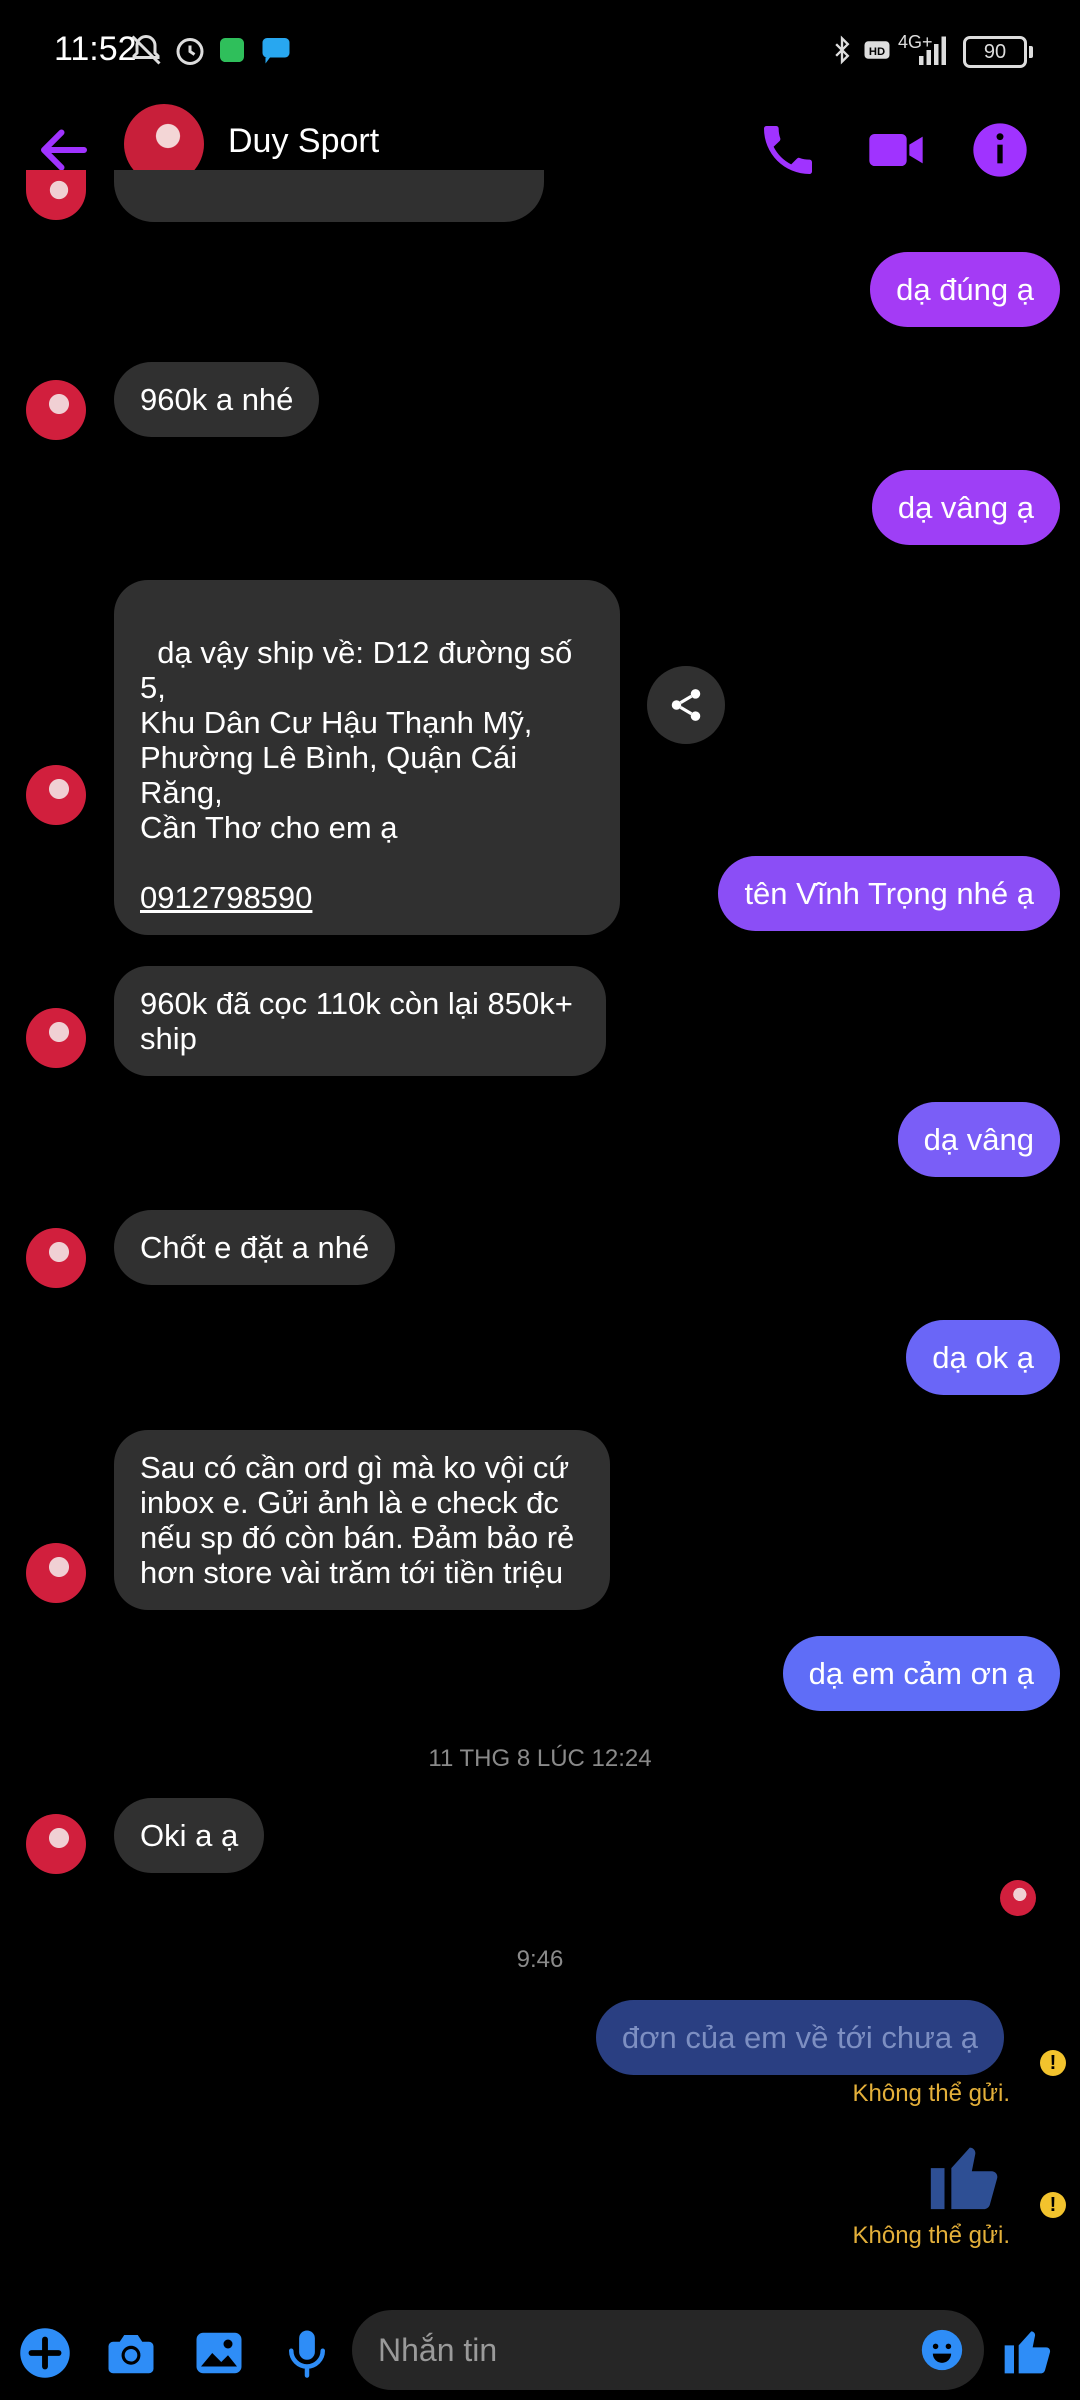 This screenshot has width=1080, height=2400. Describe the element at coordinates (889, 893) in the screenshot. I see `message-outgoing: tên Vĩnh Trọng nhé ạ` at that location.